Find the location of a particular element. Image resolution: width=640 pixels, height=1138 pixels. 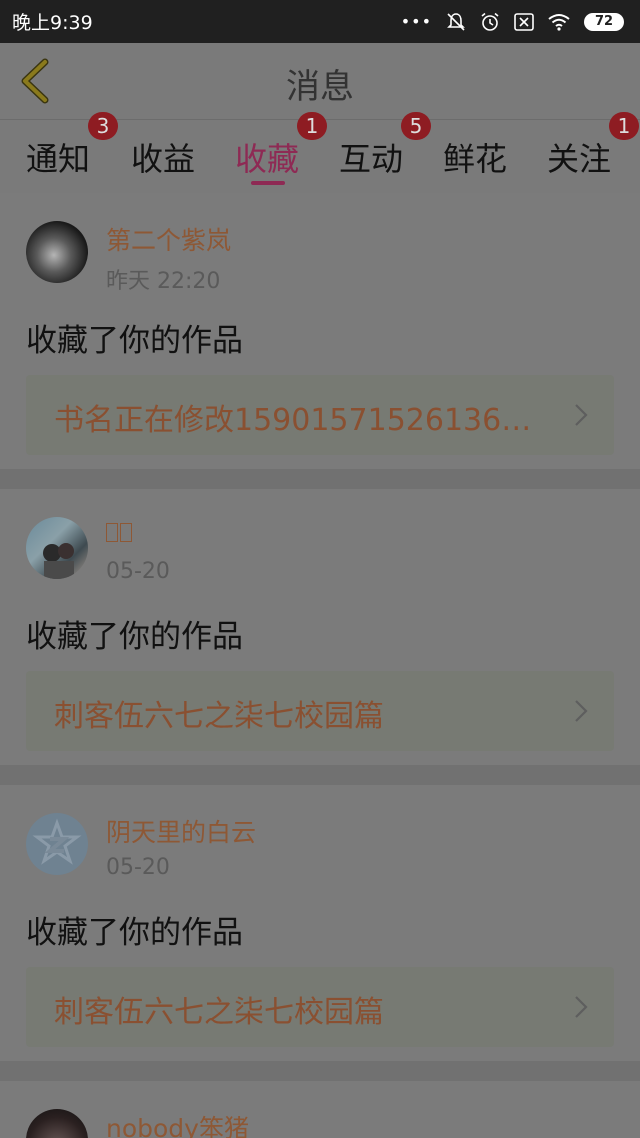

tab-favorites-badge: 1 is located at coordinates (312, 126).